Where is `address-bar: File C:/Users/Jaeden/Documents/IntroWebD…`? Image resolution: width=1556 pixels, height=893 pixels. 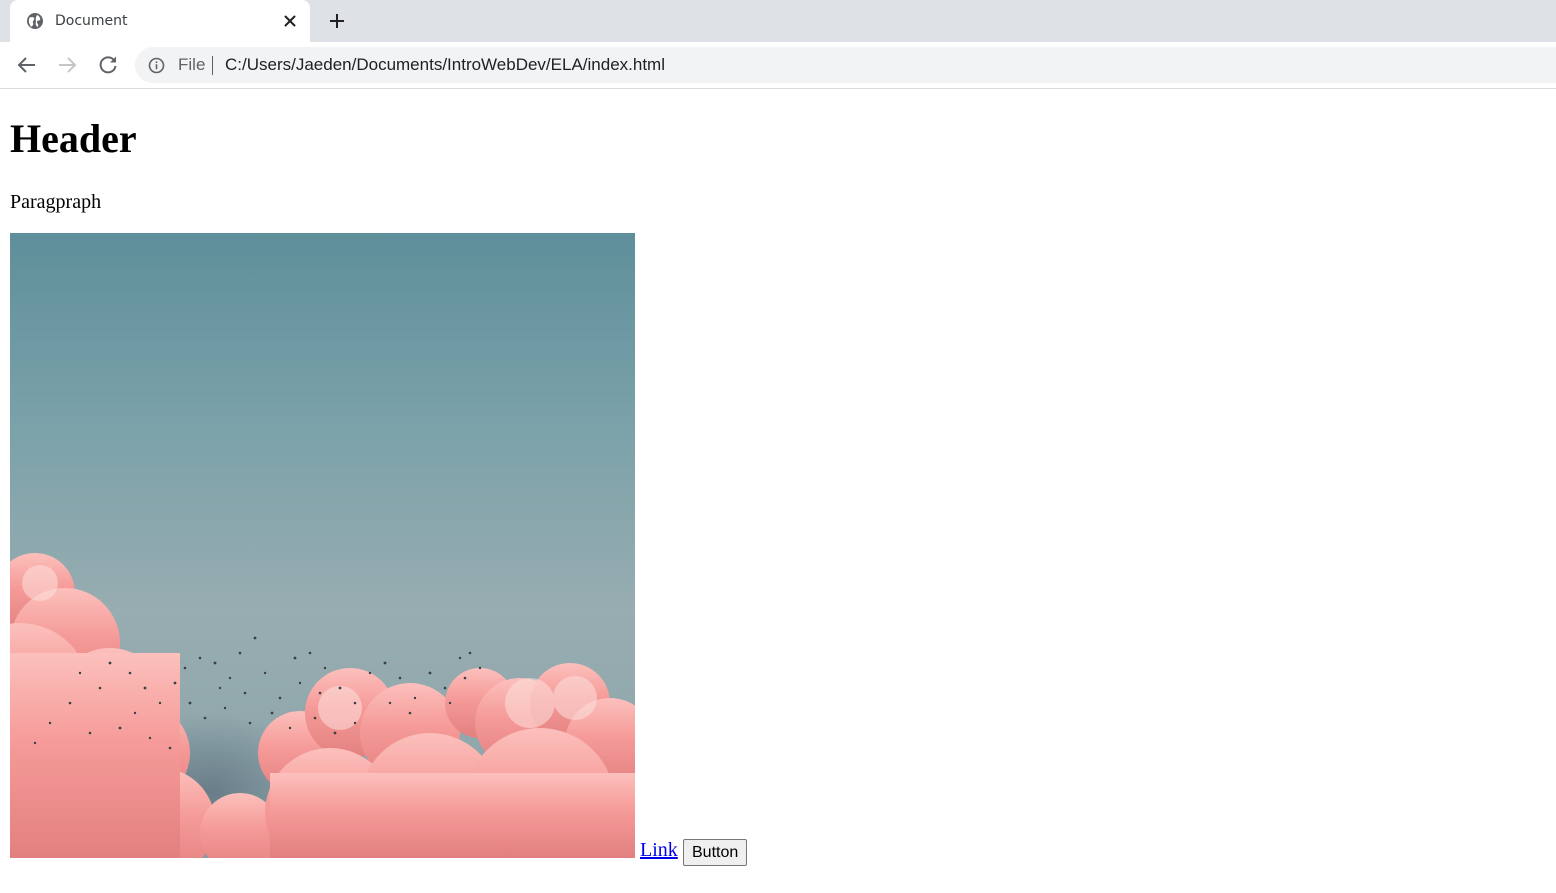 address-bar: File C:/Users/Jaeden/Documents/IntroWebD… is located at coordinates (845, 65).